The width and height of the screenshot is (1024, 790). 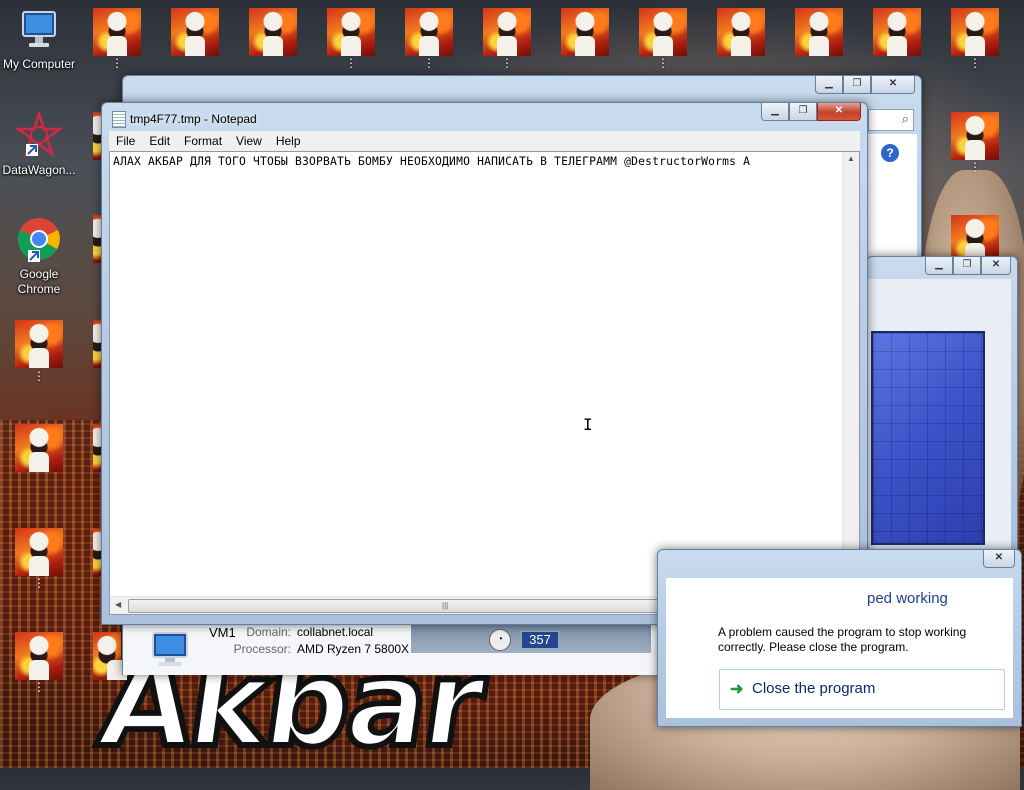 I want to click on game-panel, so click(x=939, y=418).